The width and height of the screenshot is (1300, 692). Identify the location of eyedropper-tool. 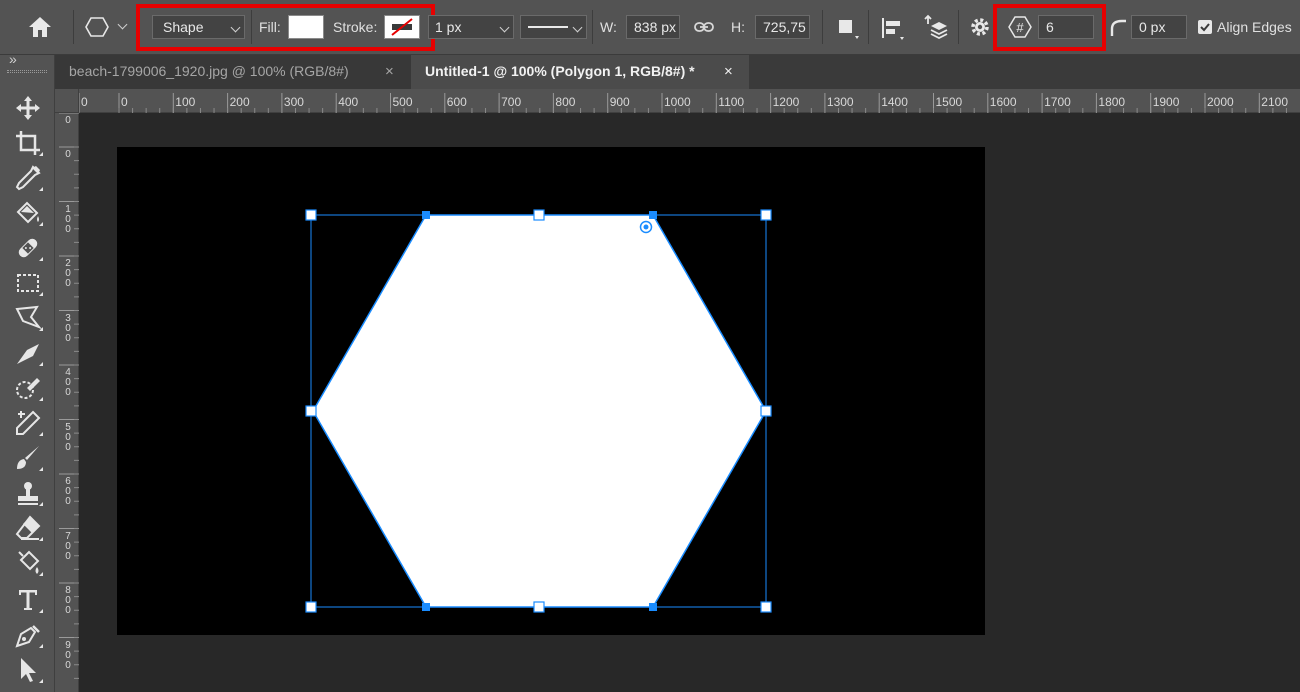
(28, 178).